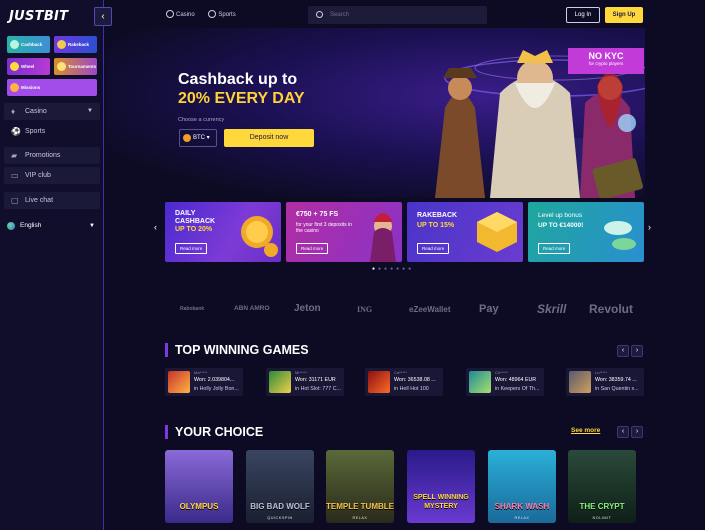  Describe the element at coordinates (623, 432) in the screenshot. I see `choice-prev-button: ‹` at that location.